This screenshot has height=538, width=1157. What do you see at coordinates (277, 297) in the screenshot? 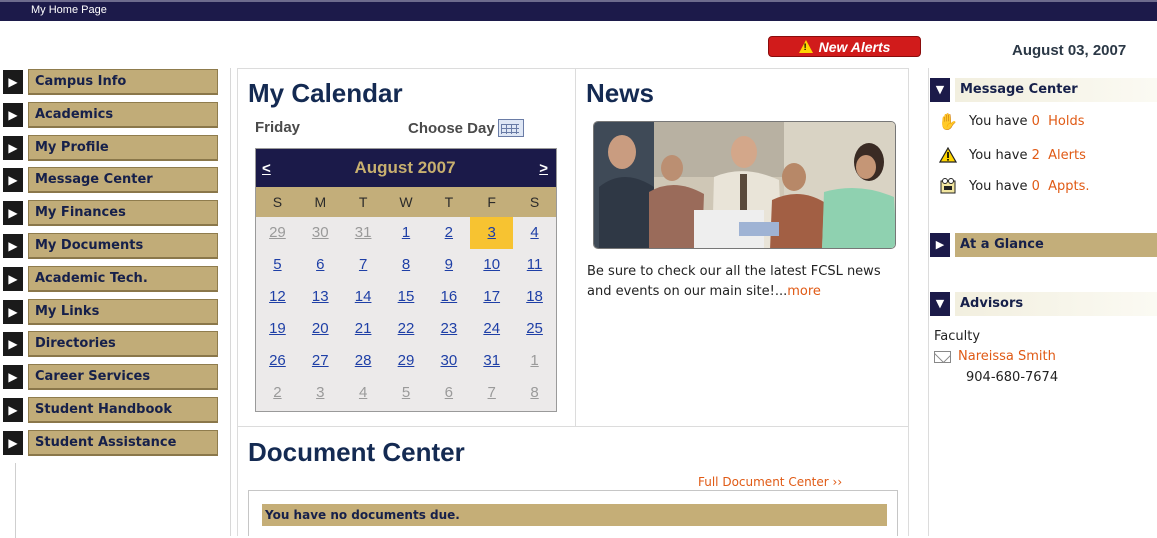
I see `calendar-day: 12` at bounding box center [277, 297].